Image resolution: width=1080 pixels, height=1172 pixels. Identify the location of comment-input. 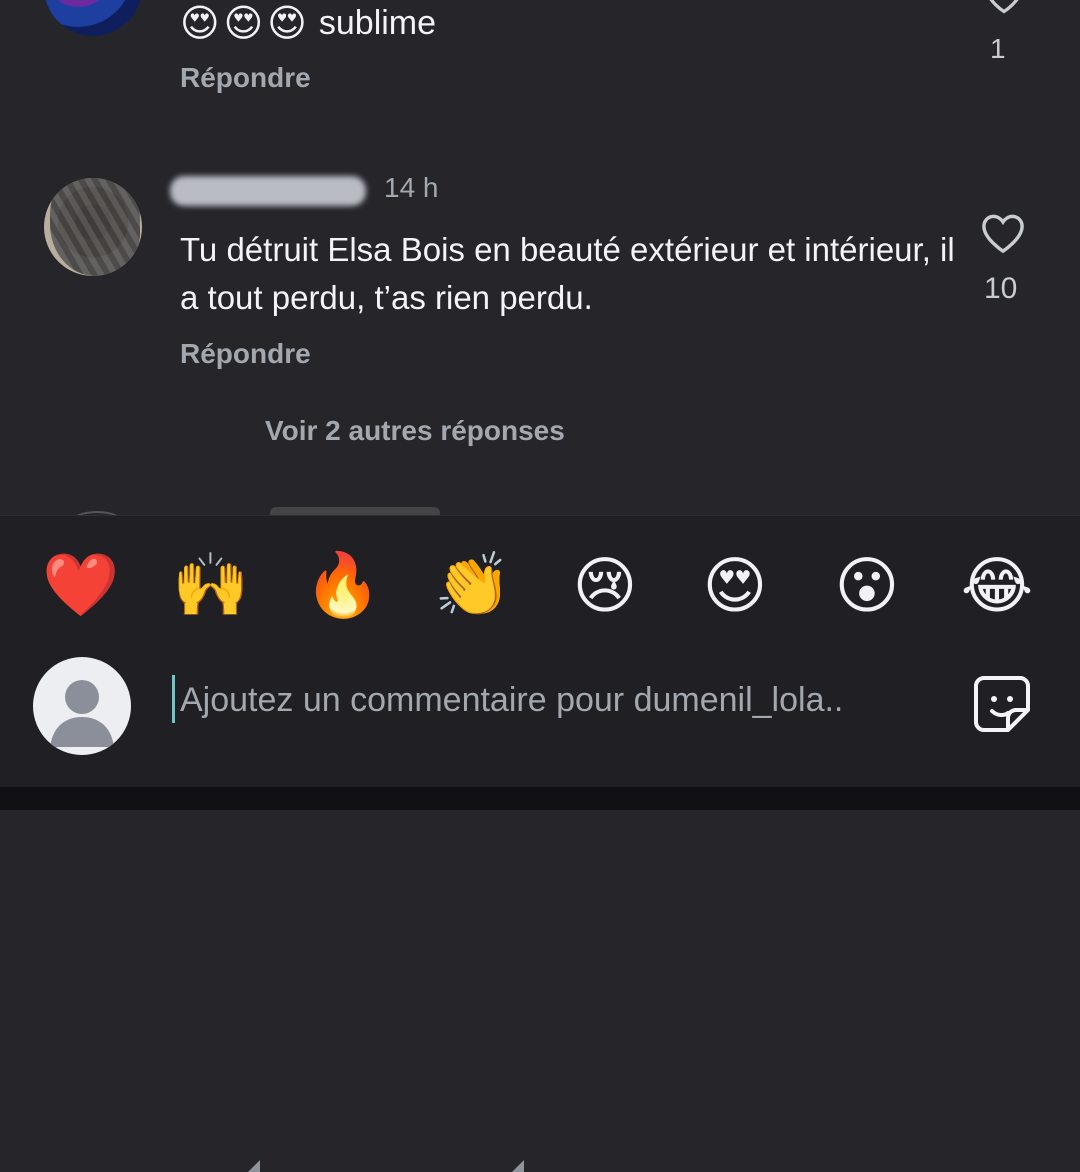
(560, 700).